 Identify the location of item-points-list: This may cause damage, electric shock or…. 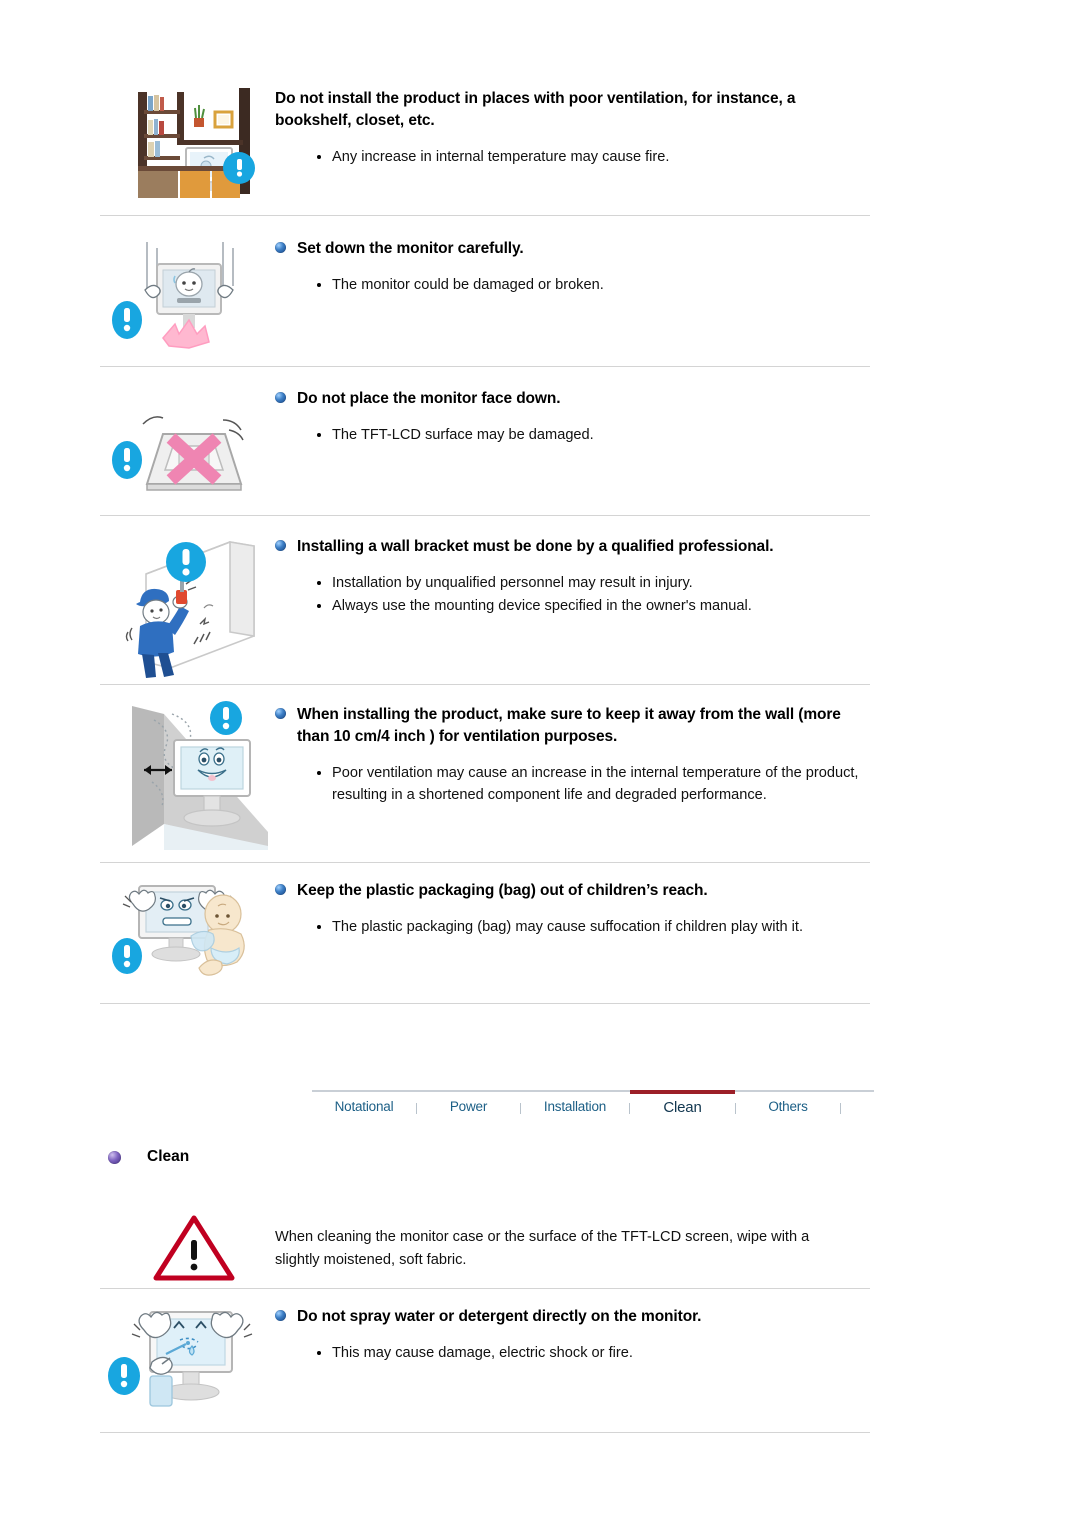
(572, 1353).